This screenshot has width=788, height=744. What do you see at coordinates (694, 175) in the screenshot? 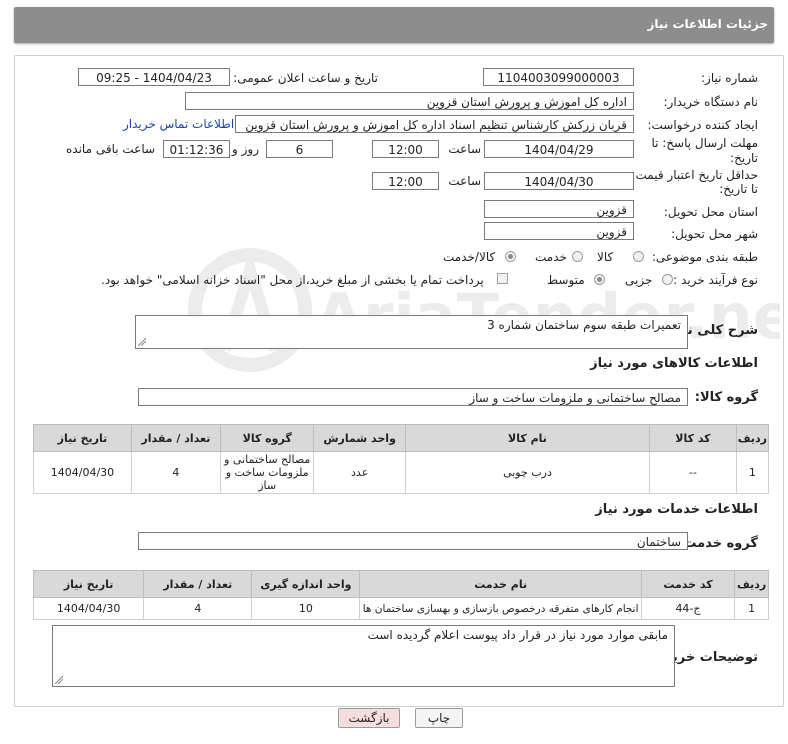
I see `validity-label: حداقل تاریخ اعتبار قیمت:` at bounding box center [694, 175].